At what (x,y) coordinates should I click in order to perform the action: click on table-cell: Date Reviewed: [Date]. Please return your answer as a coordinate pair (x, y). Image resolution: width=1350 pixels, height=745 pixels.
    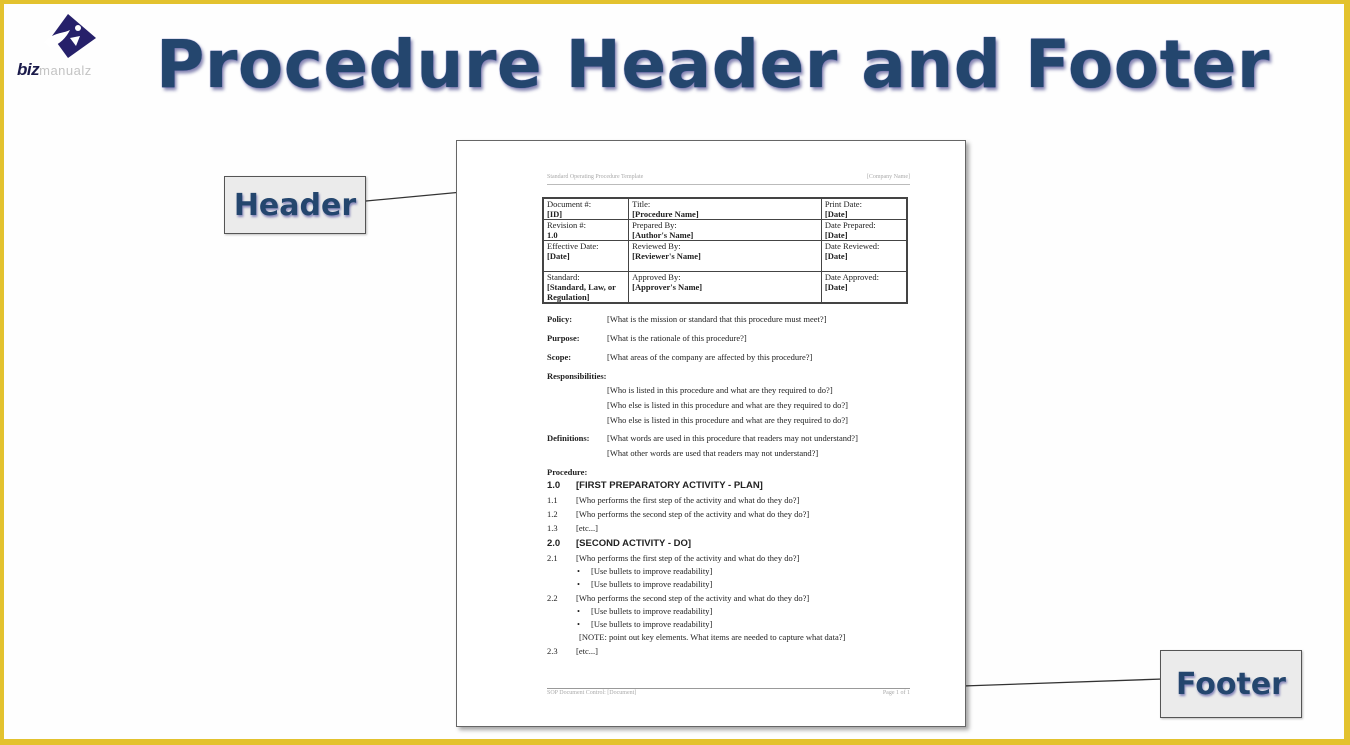
    Looking at the image, I should click on (864, 256).